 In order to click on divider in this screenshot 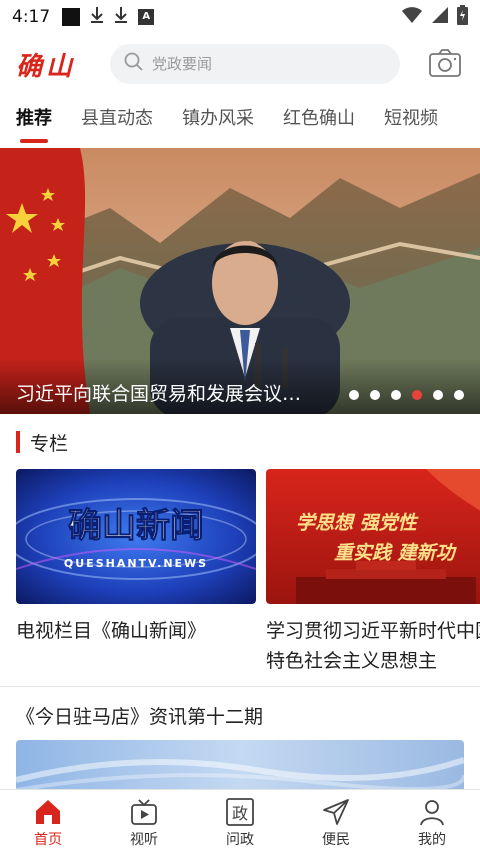, I will do `click(240, 686)`.